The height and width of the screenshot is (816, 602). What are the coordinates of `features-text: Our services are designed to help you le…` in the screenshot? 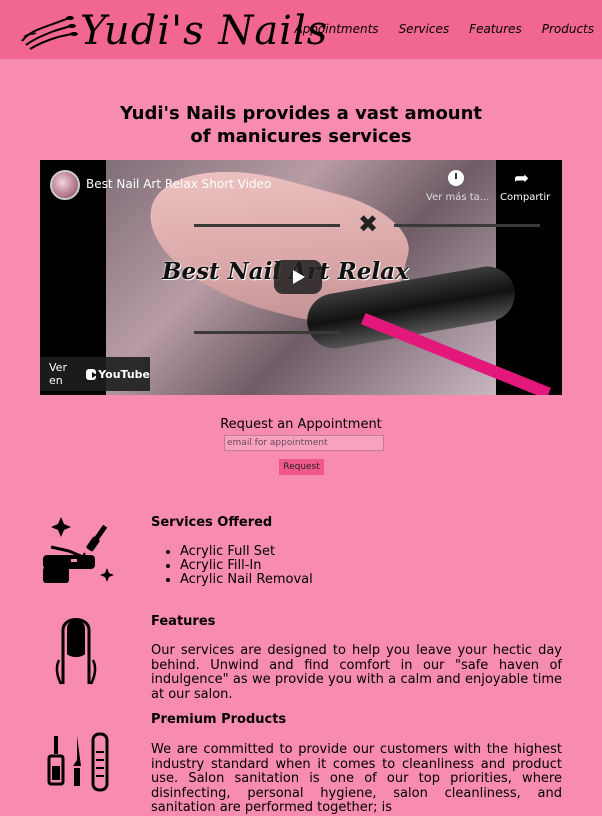 It's located at (356, 672).